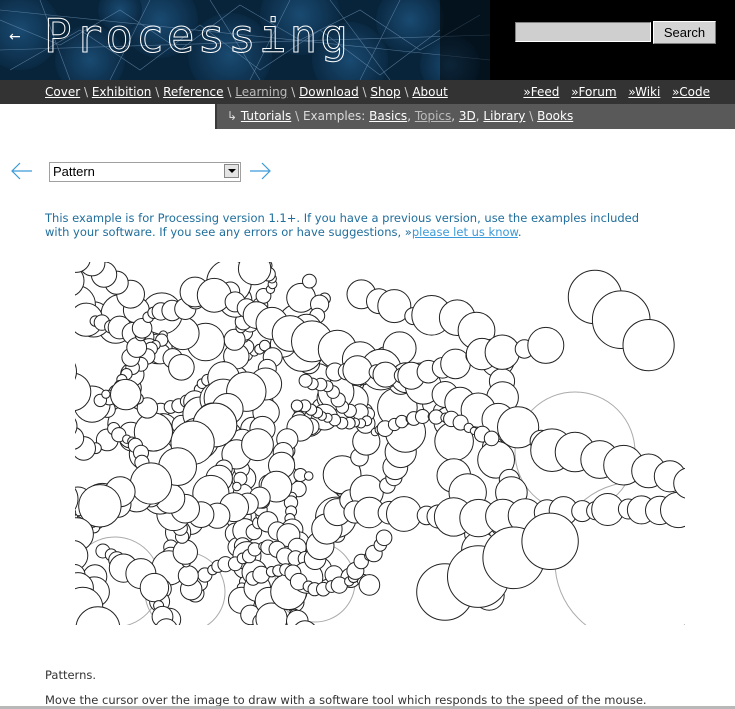 The height and width of the screenshot is (709, 735). I want to click on subnav-arrow-icon: ↳, so click(232, 116).